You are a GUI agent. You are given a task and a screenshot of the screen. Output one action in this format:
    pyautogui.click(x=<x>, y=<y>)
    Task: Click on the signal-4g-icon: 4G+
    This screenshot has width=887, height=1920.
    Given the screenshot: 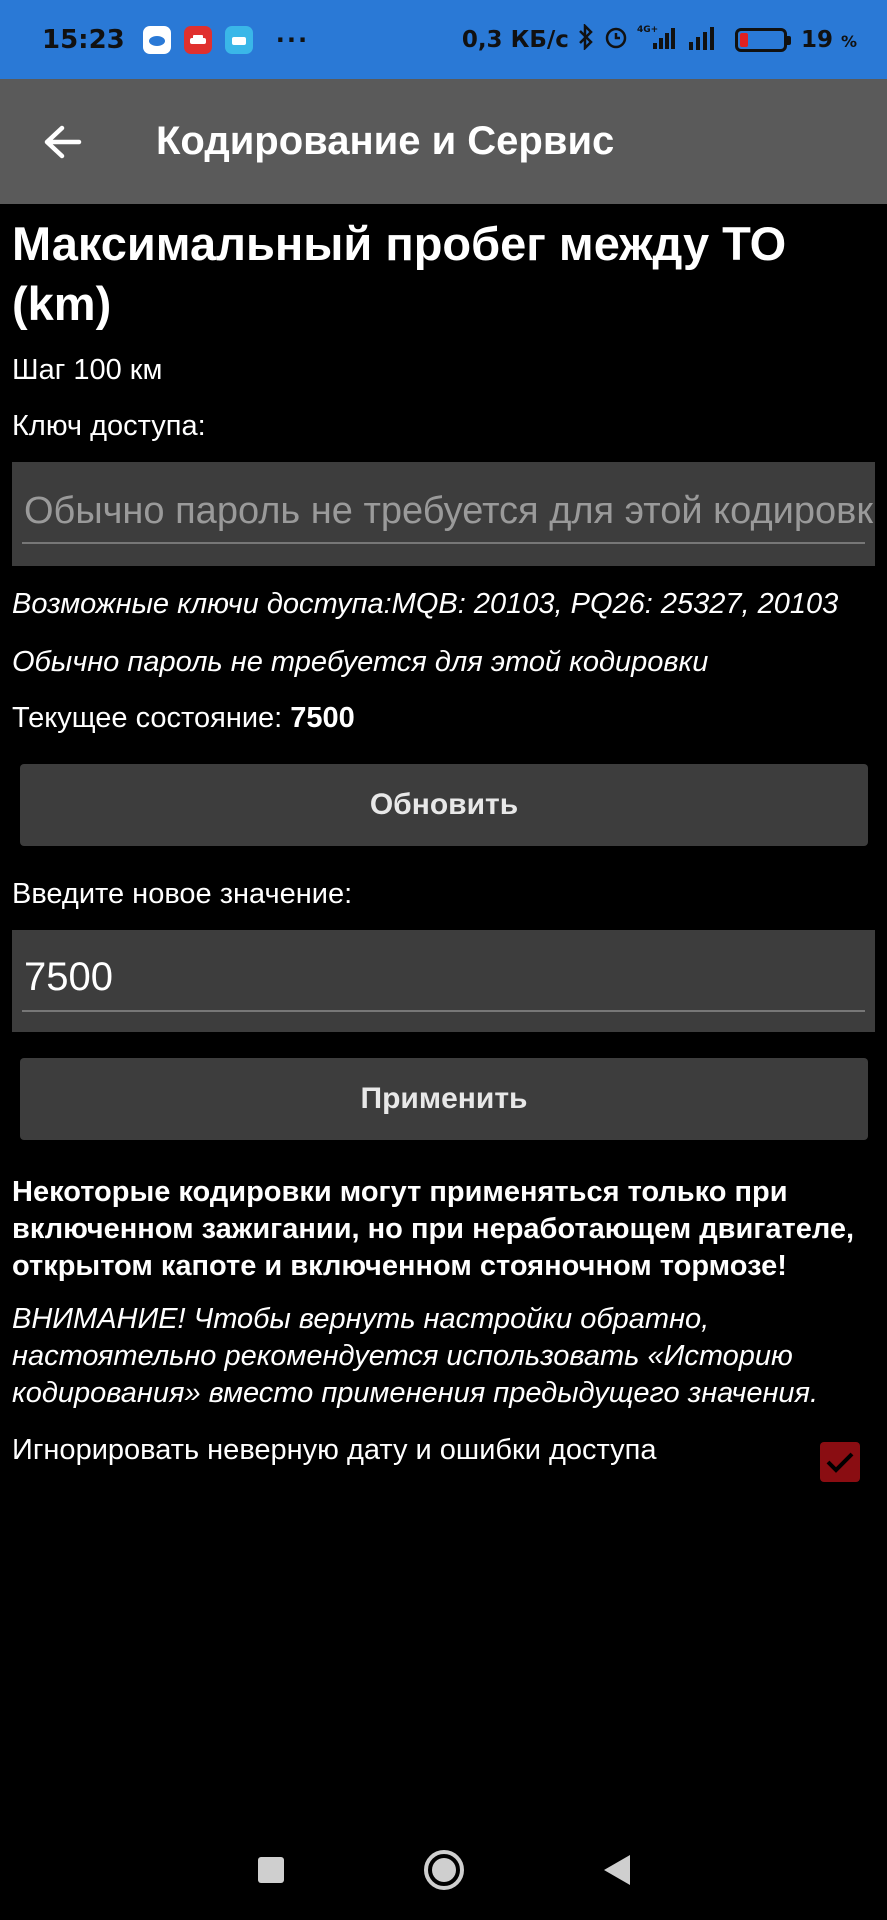 What is the action you would take?
    pyautogui.click(x=658, y=40)
    